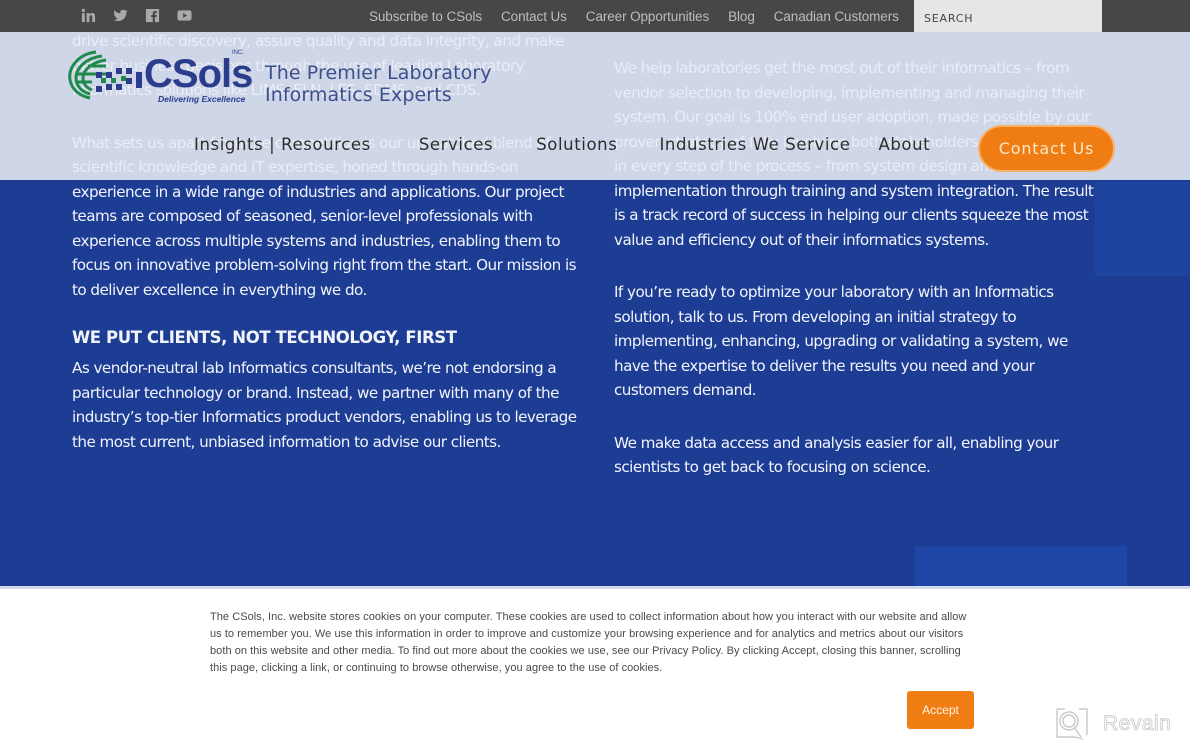 This screenshot has height=753, width=1190. Describe the element at coordinates (1072, 724) in the screenshot. I see `revain-logo-icon` at that location.